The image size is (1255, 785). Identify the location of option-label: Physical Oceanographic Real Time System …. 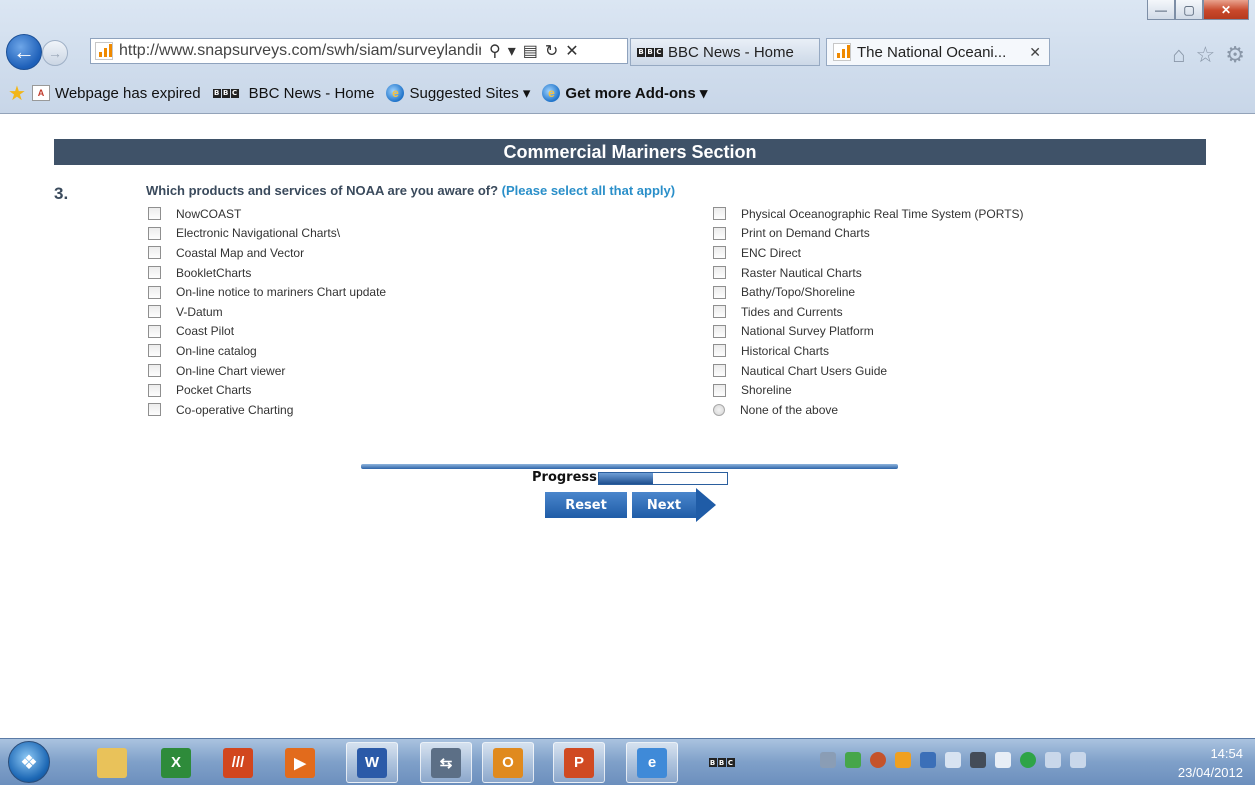
(882, 213).